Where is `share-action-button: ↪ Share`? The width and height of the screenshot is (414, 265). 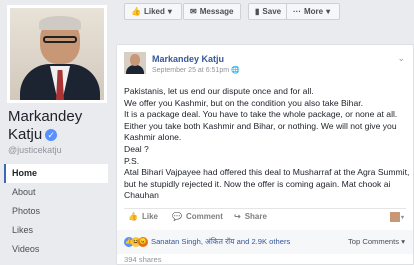
share-action-button: ↪ Share is located at coordinates (250, 216).